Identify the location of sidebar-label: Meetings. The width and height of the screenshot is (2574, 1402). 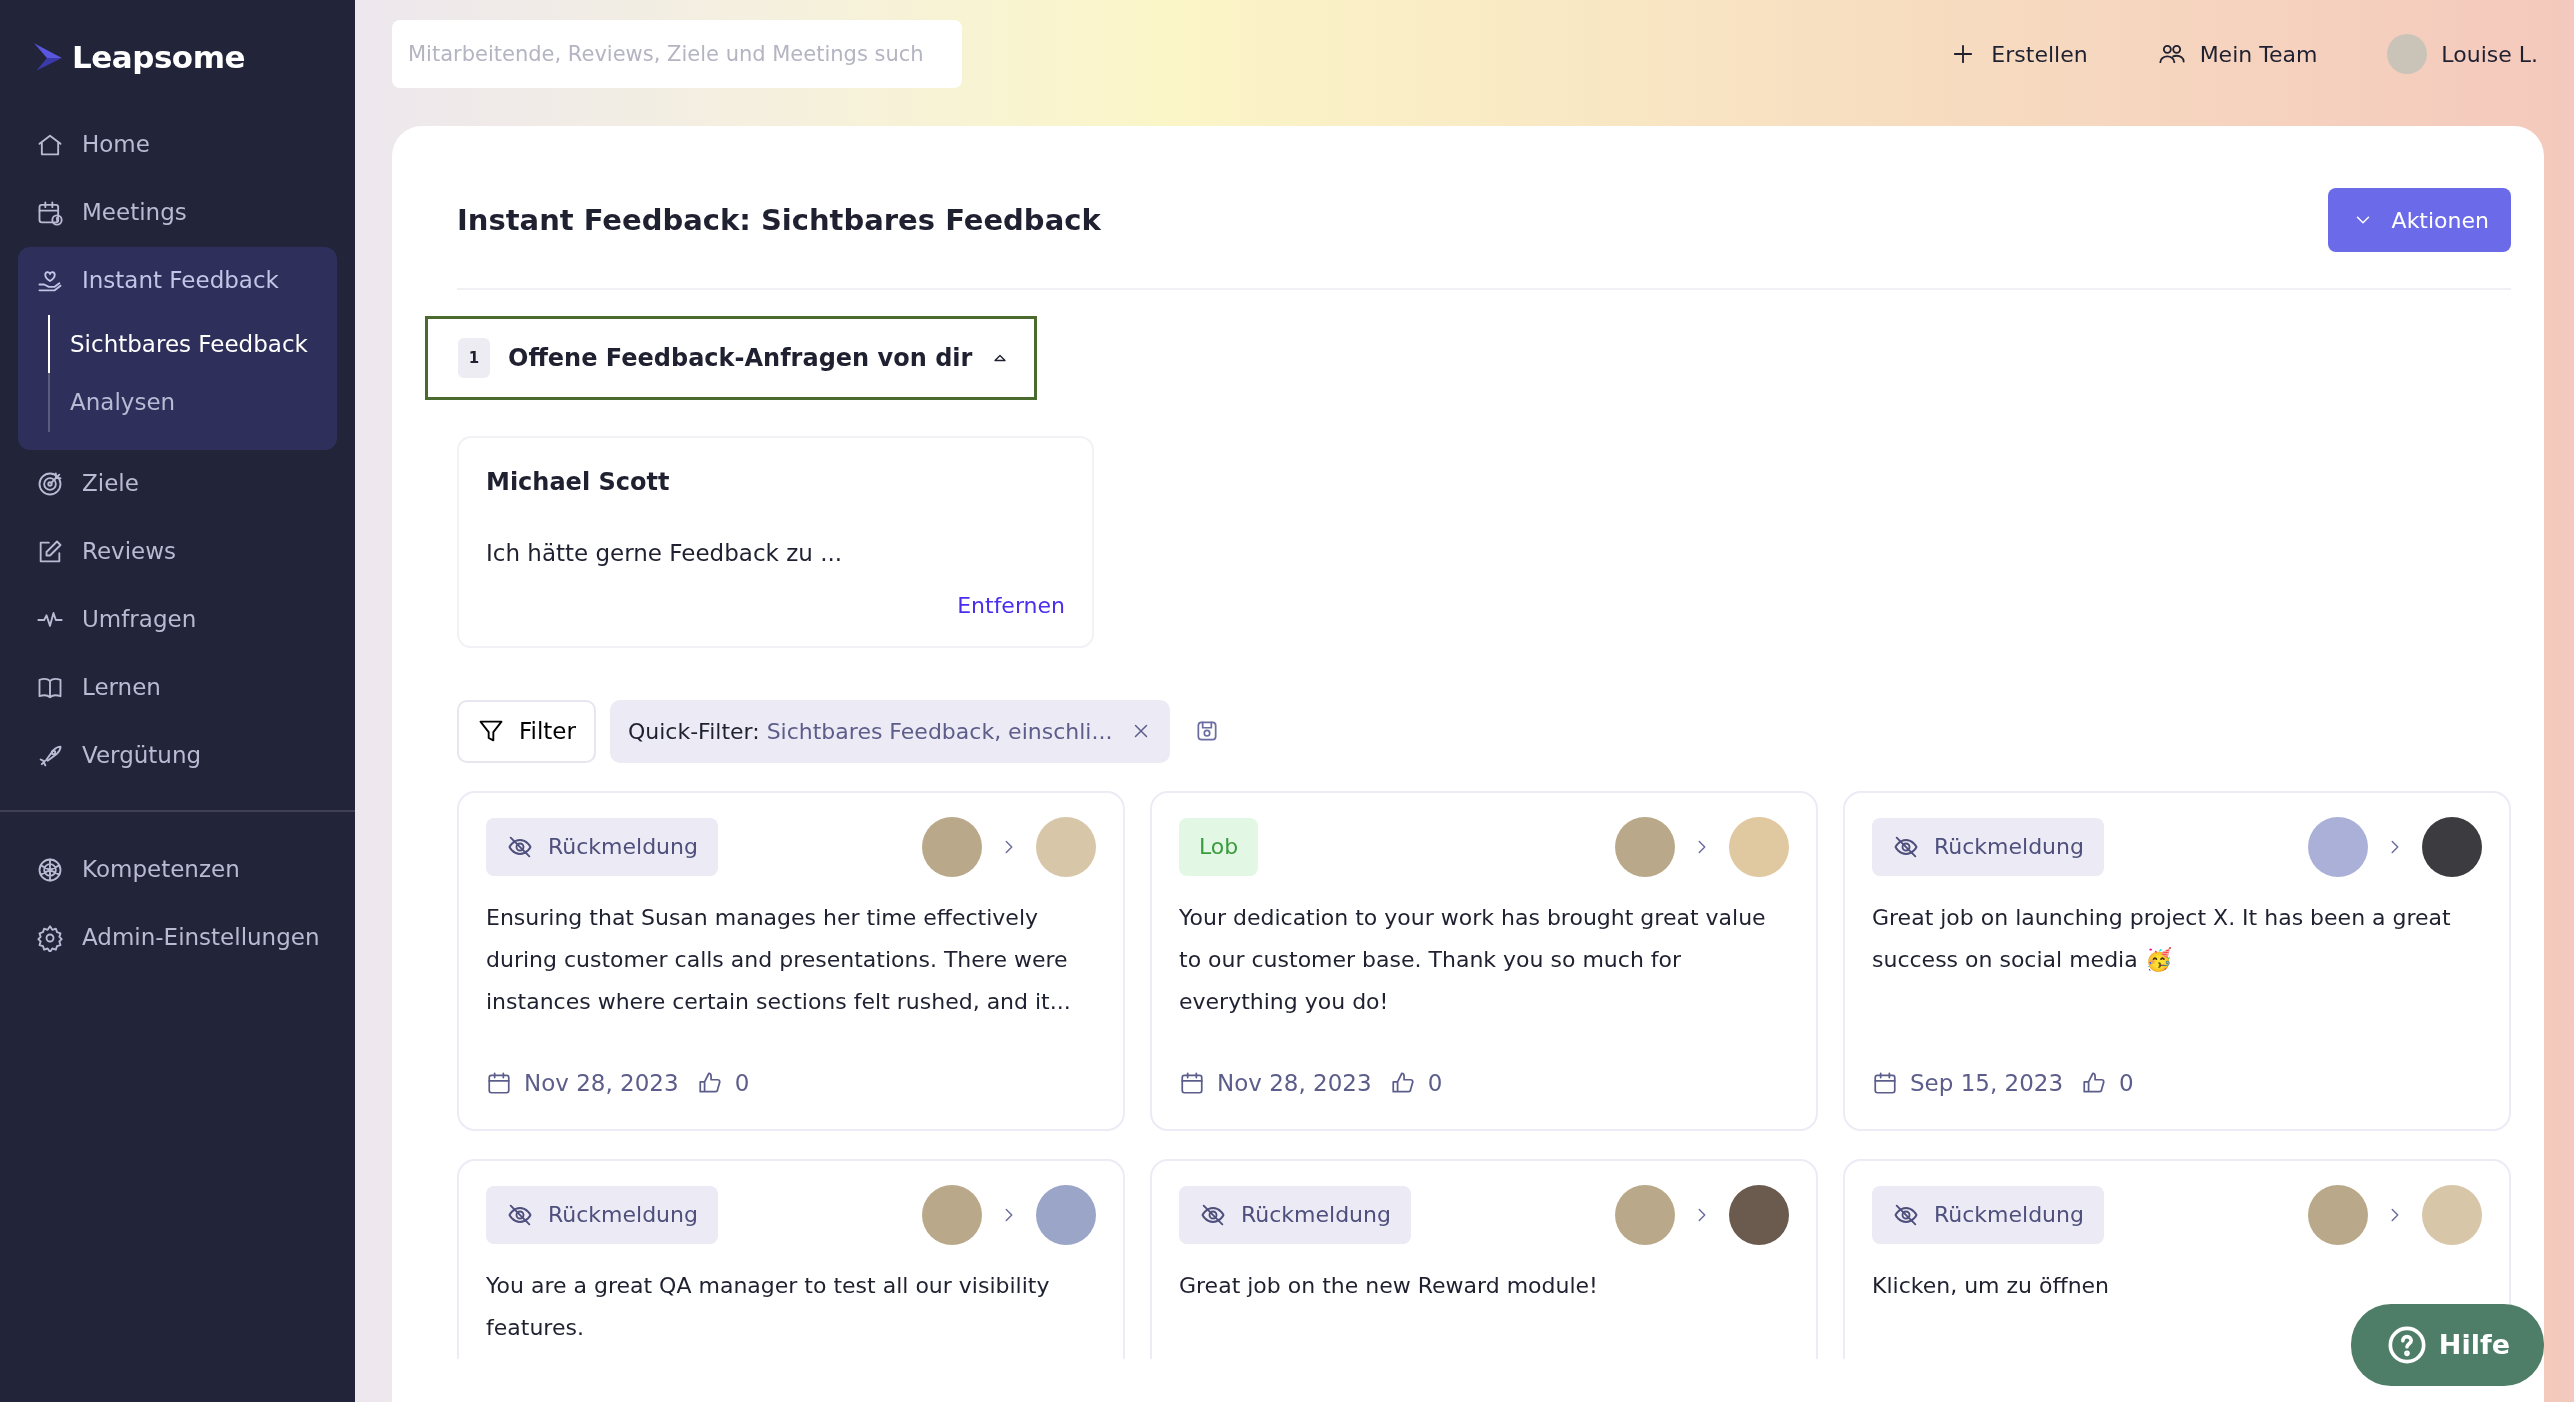
(134, 213).